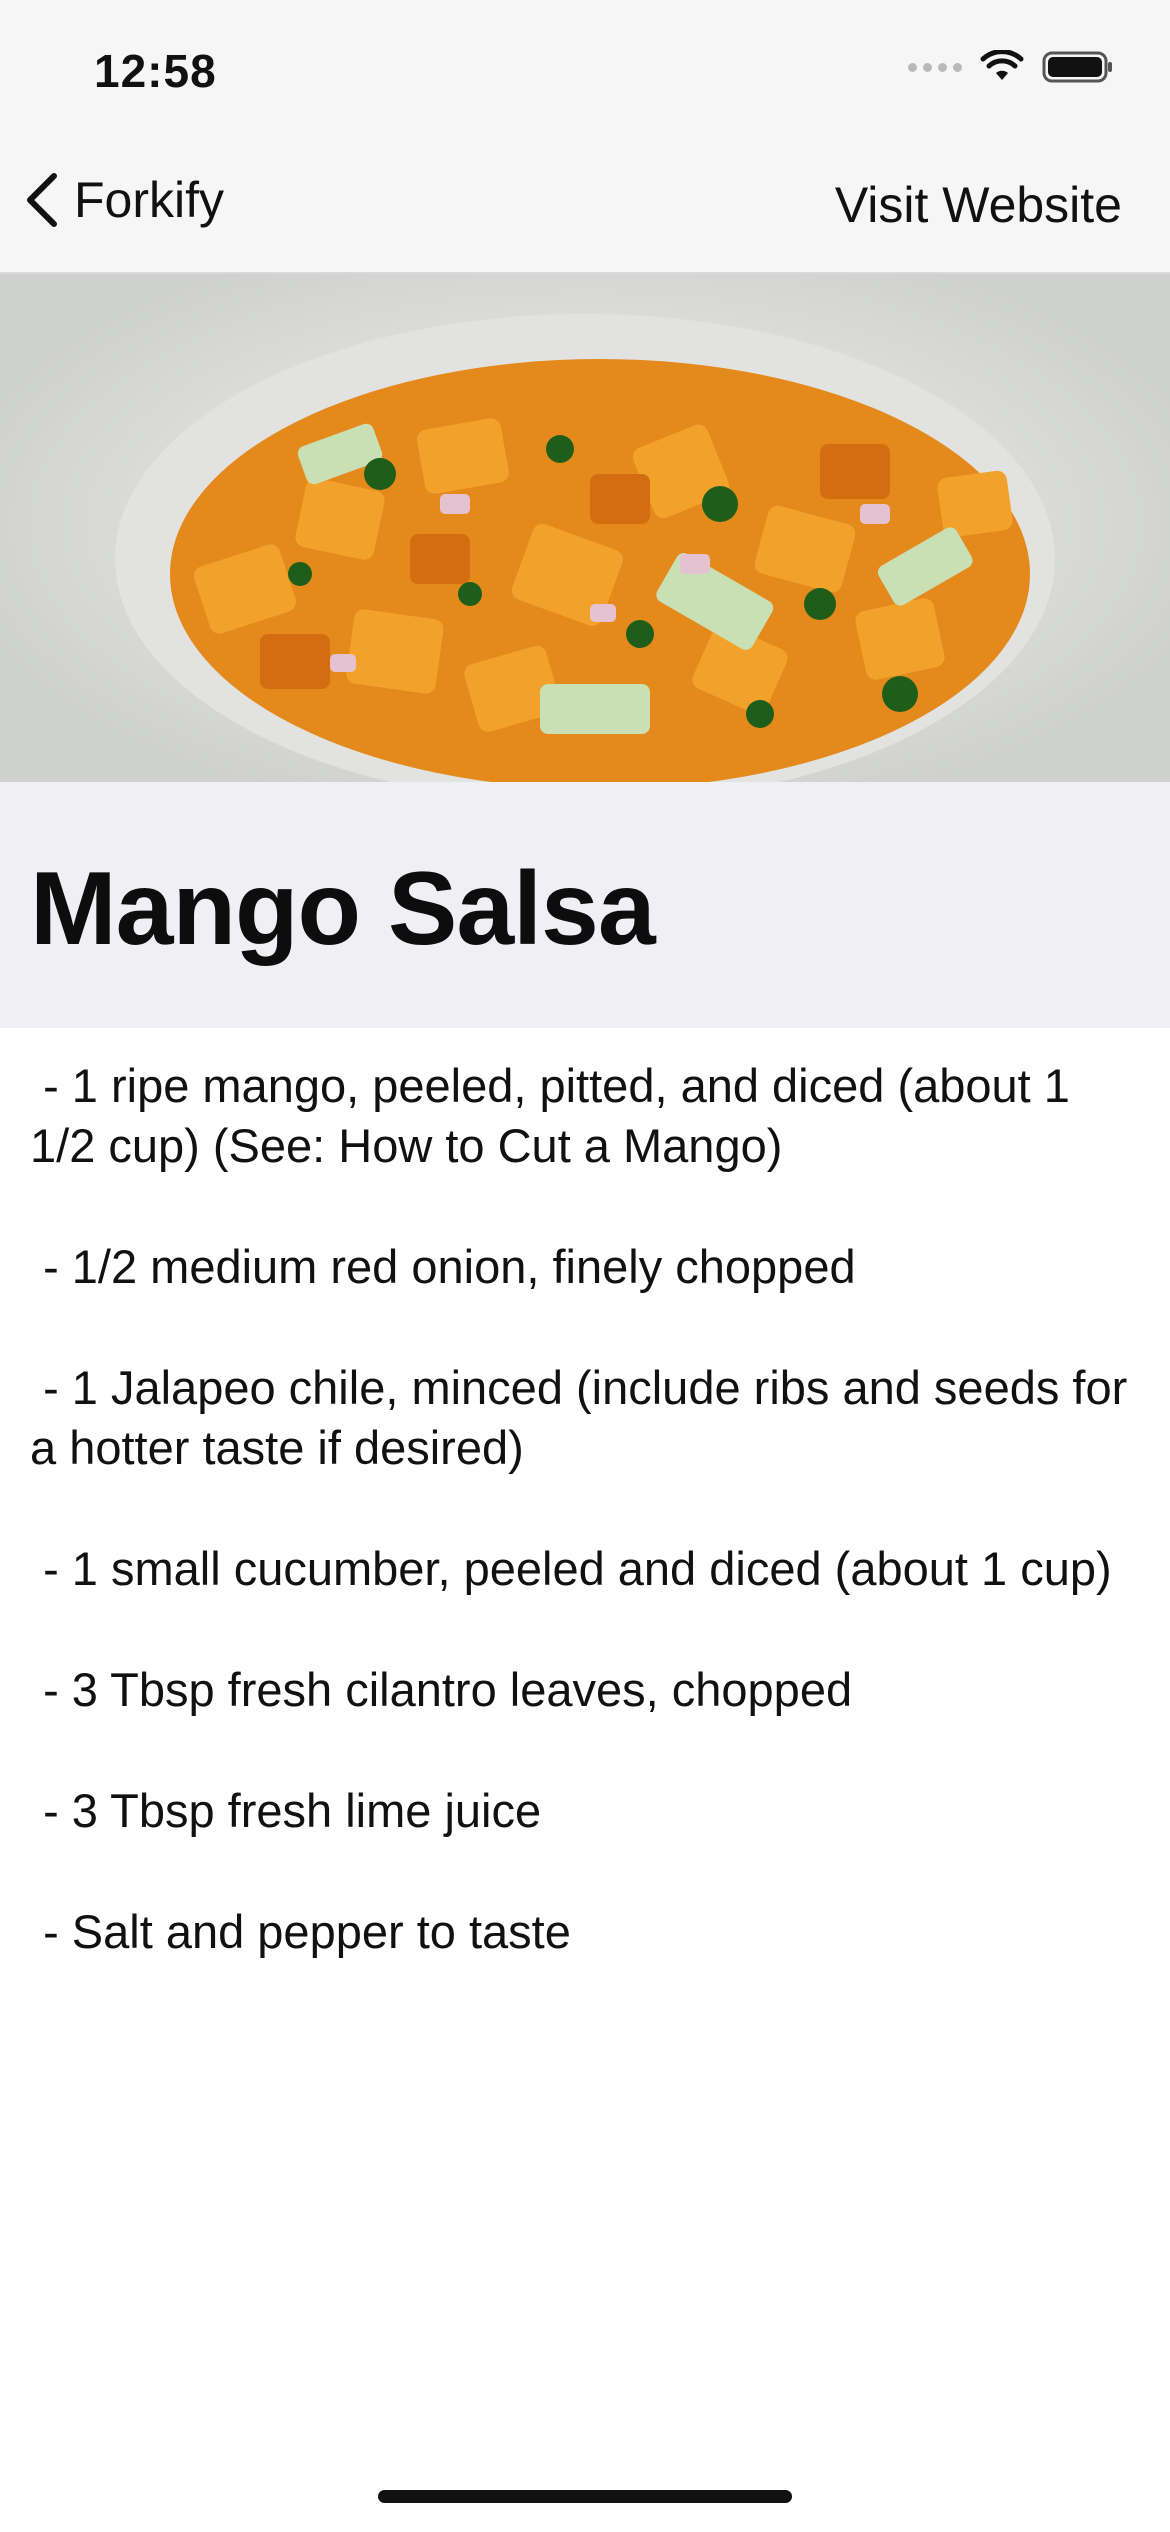 Image resolution: width=1170 pixels, height=2532 pixels. What do you see at coordinates (1002, 65) in the screenshot?
I see `wifi-icon` at bounding box center [1002, 65].